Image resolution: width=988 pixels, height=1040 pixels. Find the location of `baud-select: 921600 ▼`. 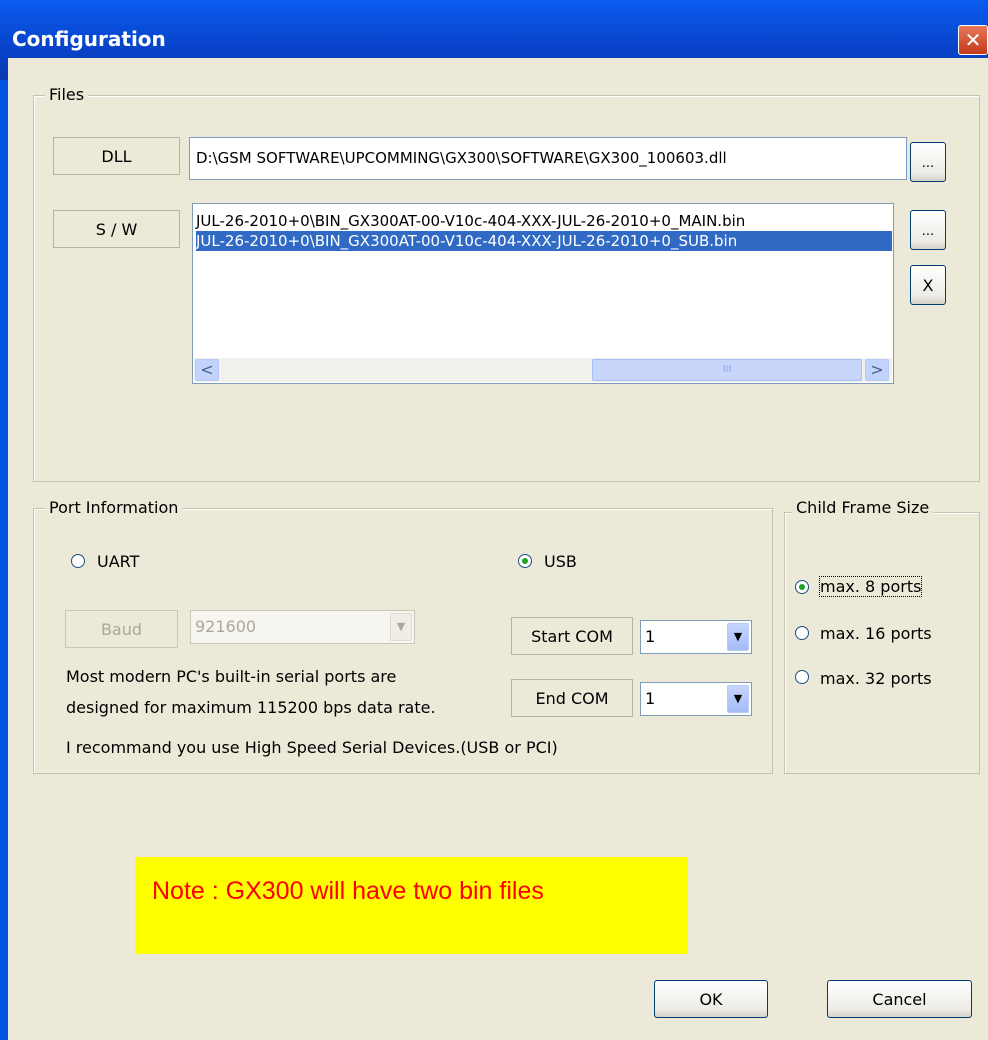

baud-select: 921600 ▼ is located at coordinates (302, 627).